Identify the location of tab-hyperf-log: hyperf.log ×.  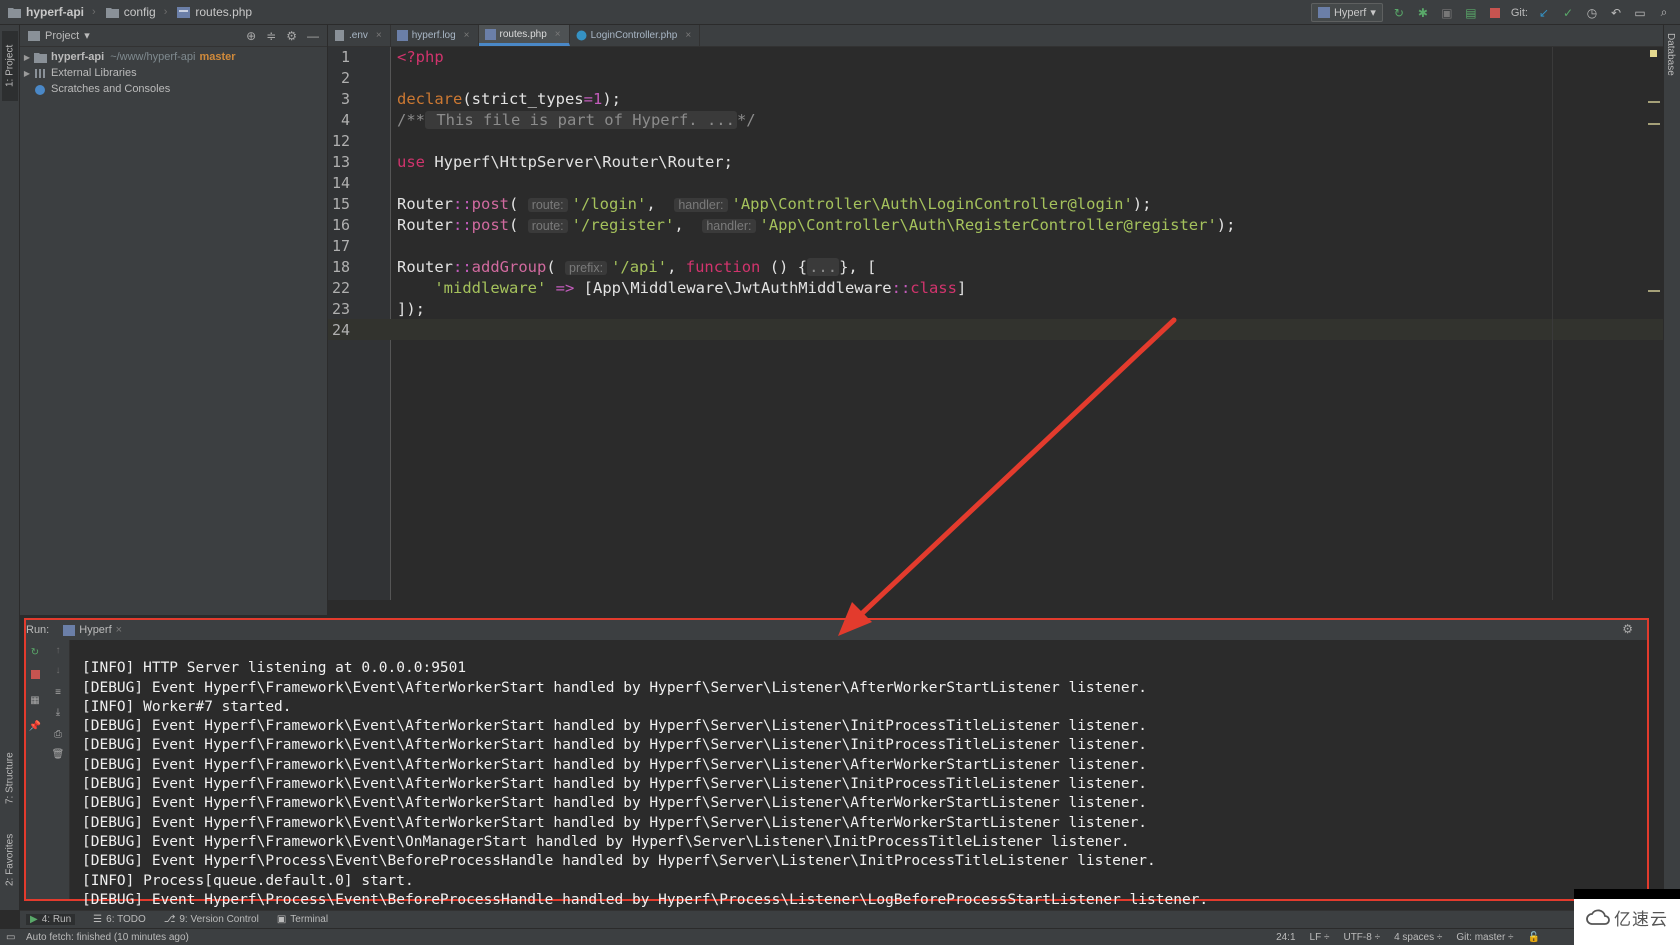
(435, 35).